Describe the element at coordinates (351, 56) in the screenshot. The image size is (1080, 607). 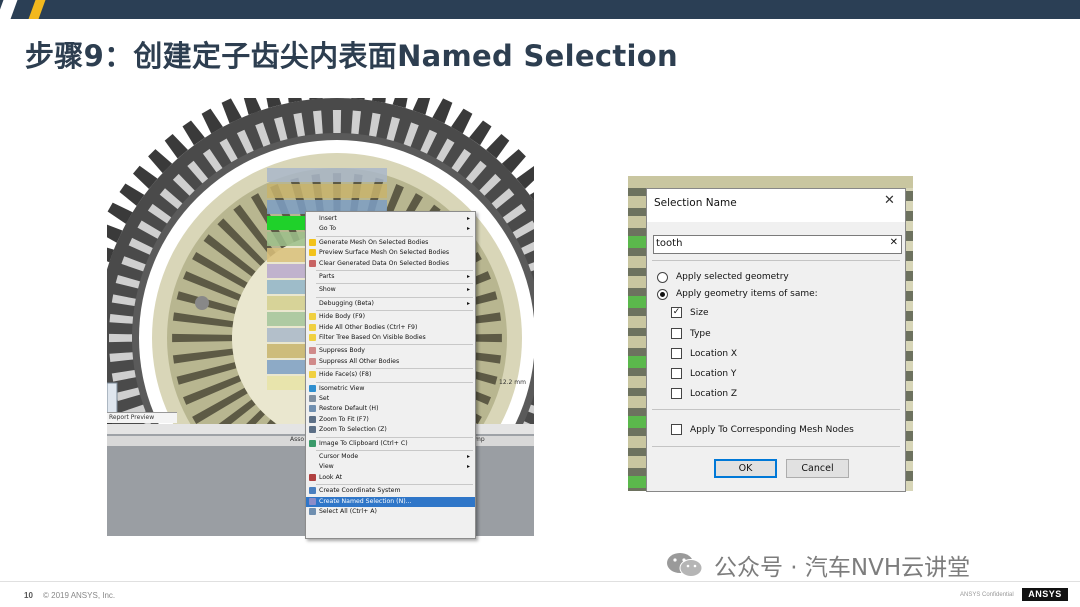
I see `slide-title: 步骤9：创建定子齿尖内表面Named Selection` at that location.